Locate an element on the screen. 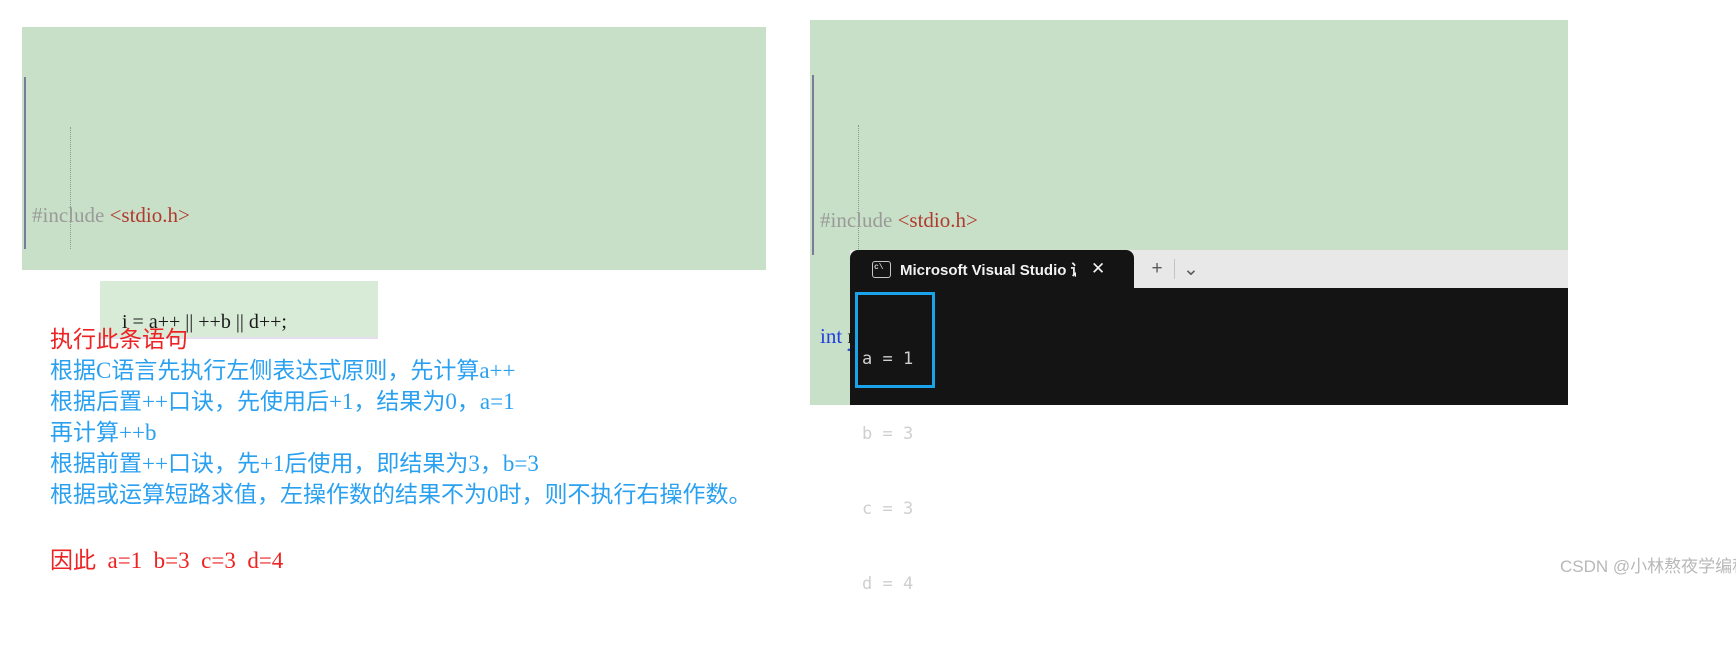 Image resolution: width=1736 pixels, height=645 pixels. chevron-down-icon: ⌄ is located at coordinates (1191, 269).